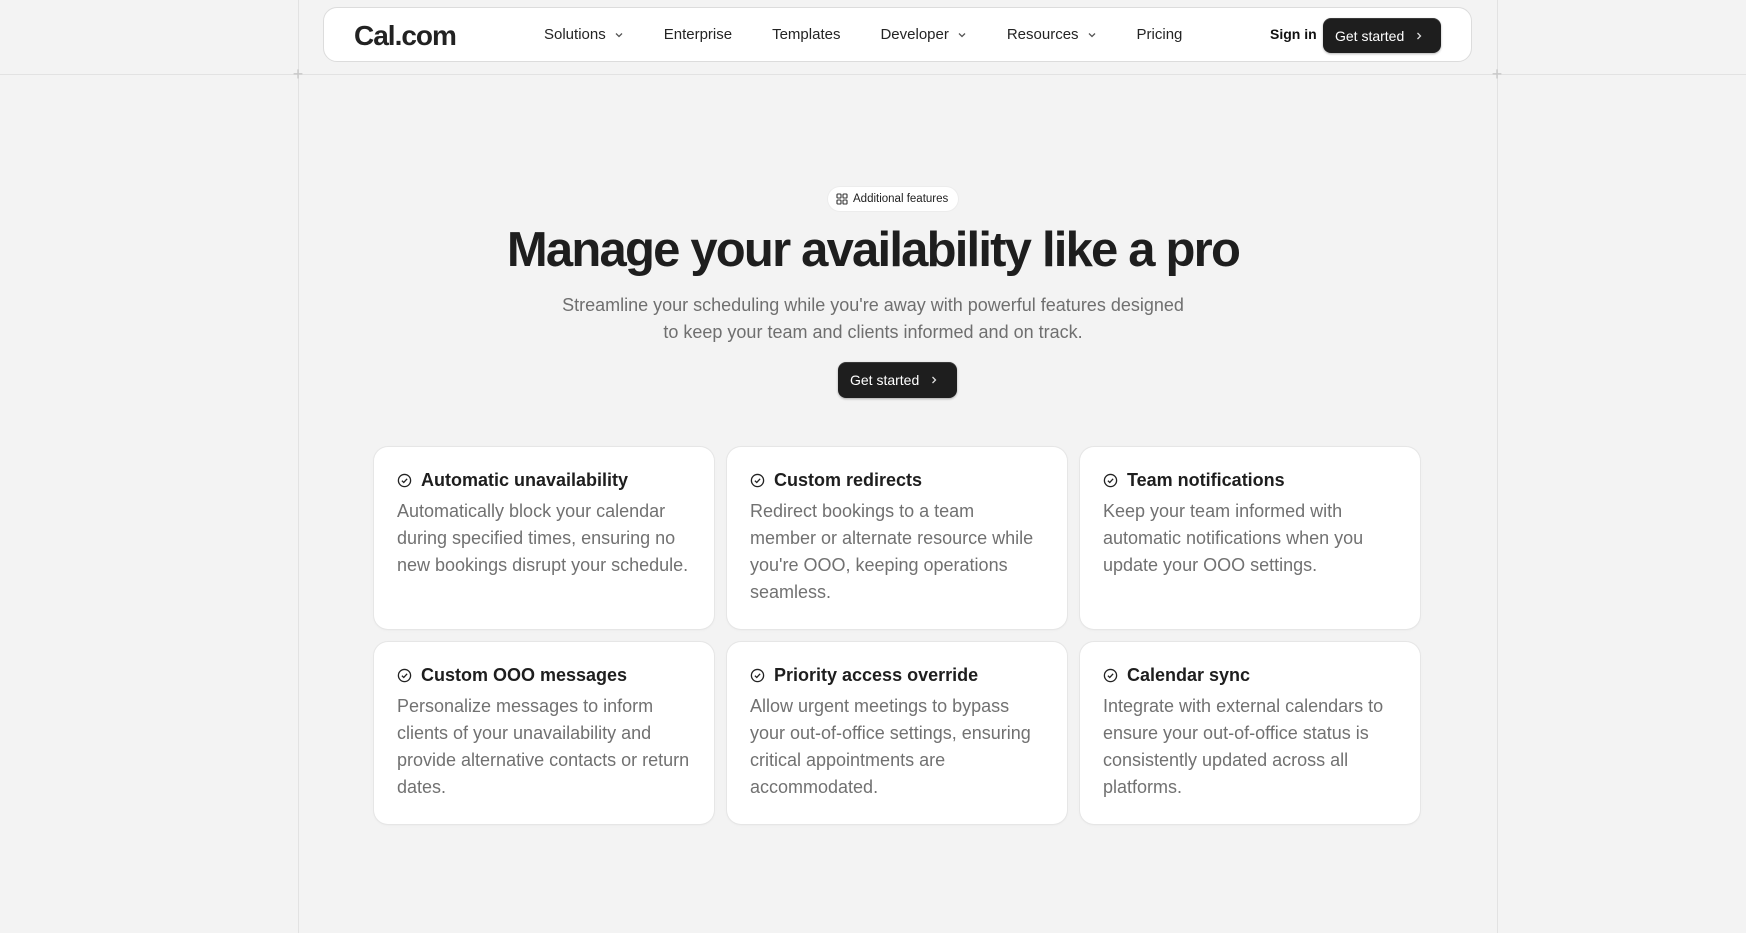 The height and width of the screenshot is (933, 1746). I want to click on nav-item-pricing: Pricing, so click(1160, 34).